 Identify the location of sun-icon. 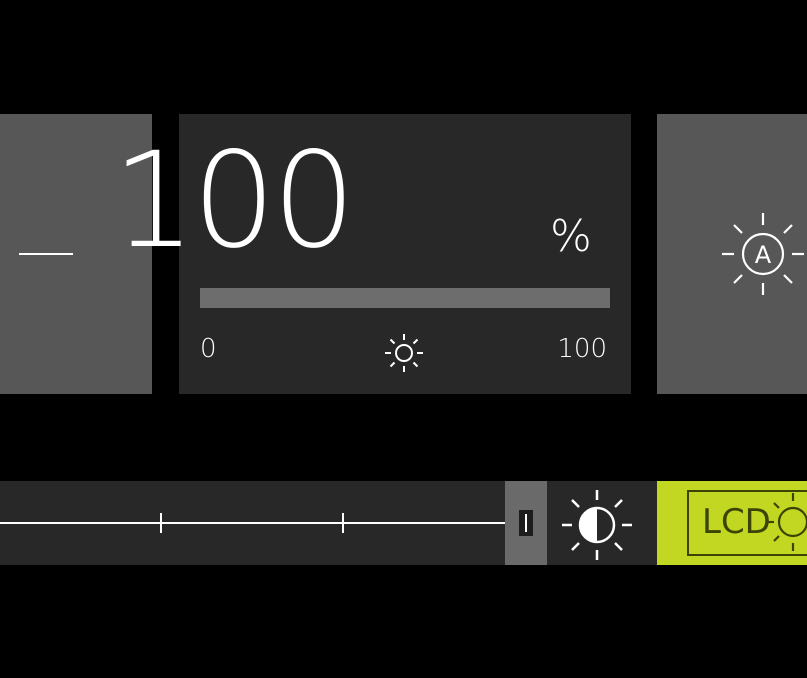
(404, 353).